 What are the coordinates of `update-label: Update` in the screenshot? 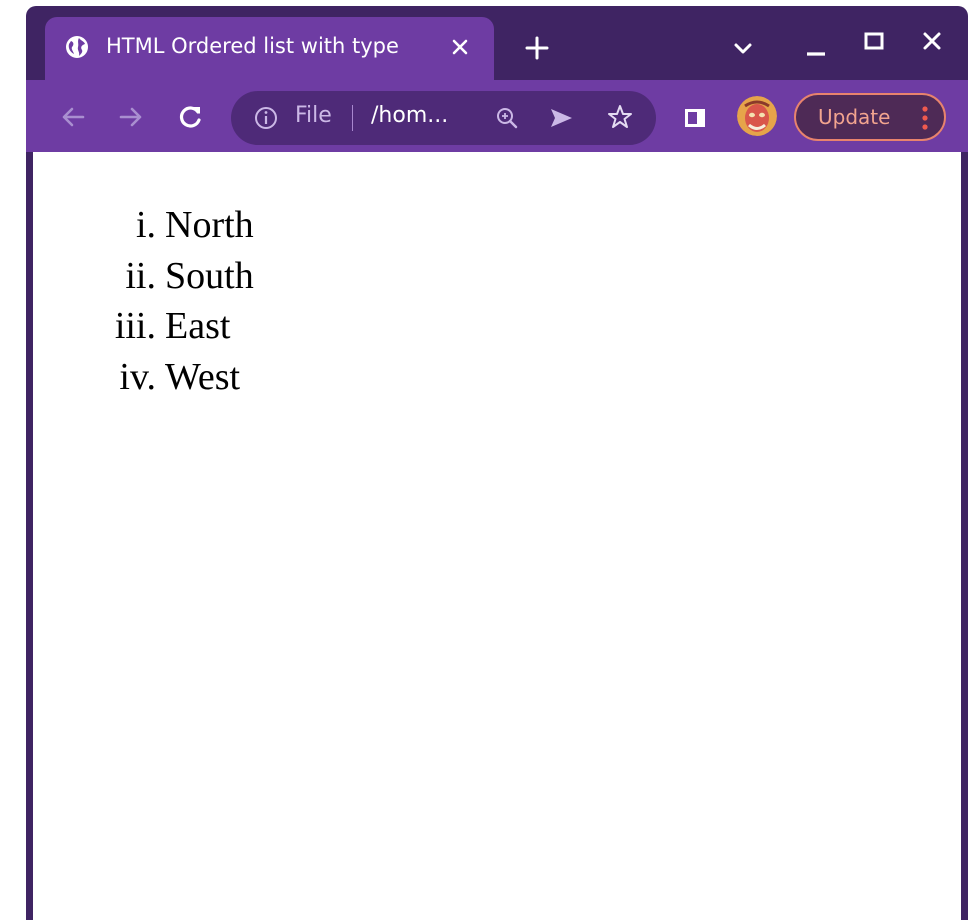 It's located at (854, 117).